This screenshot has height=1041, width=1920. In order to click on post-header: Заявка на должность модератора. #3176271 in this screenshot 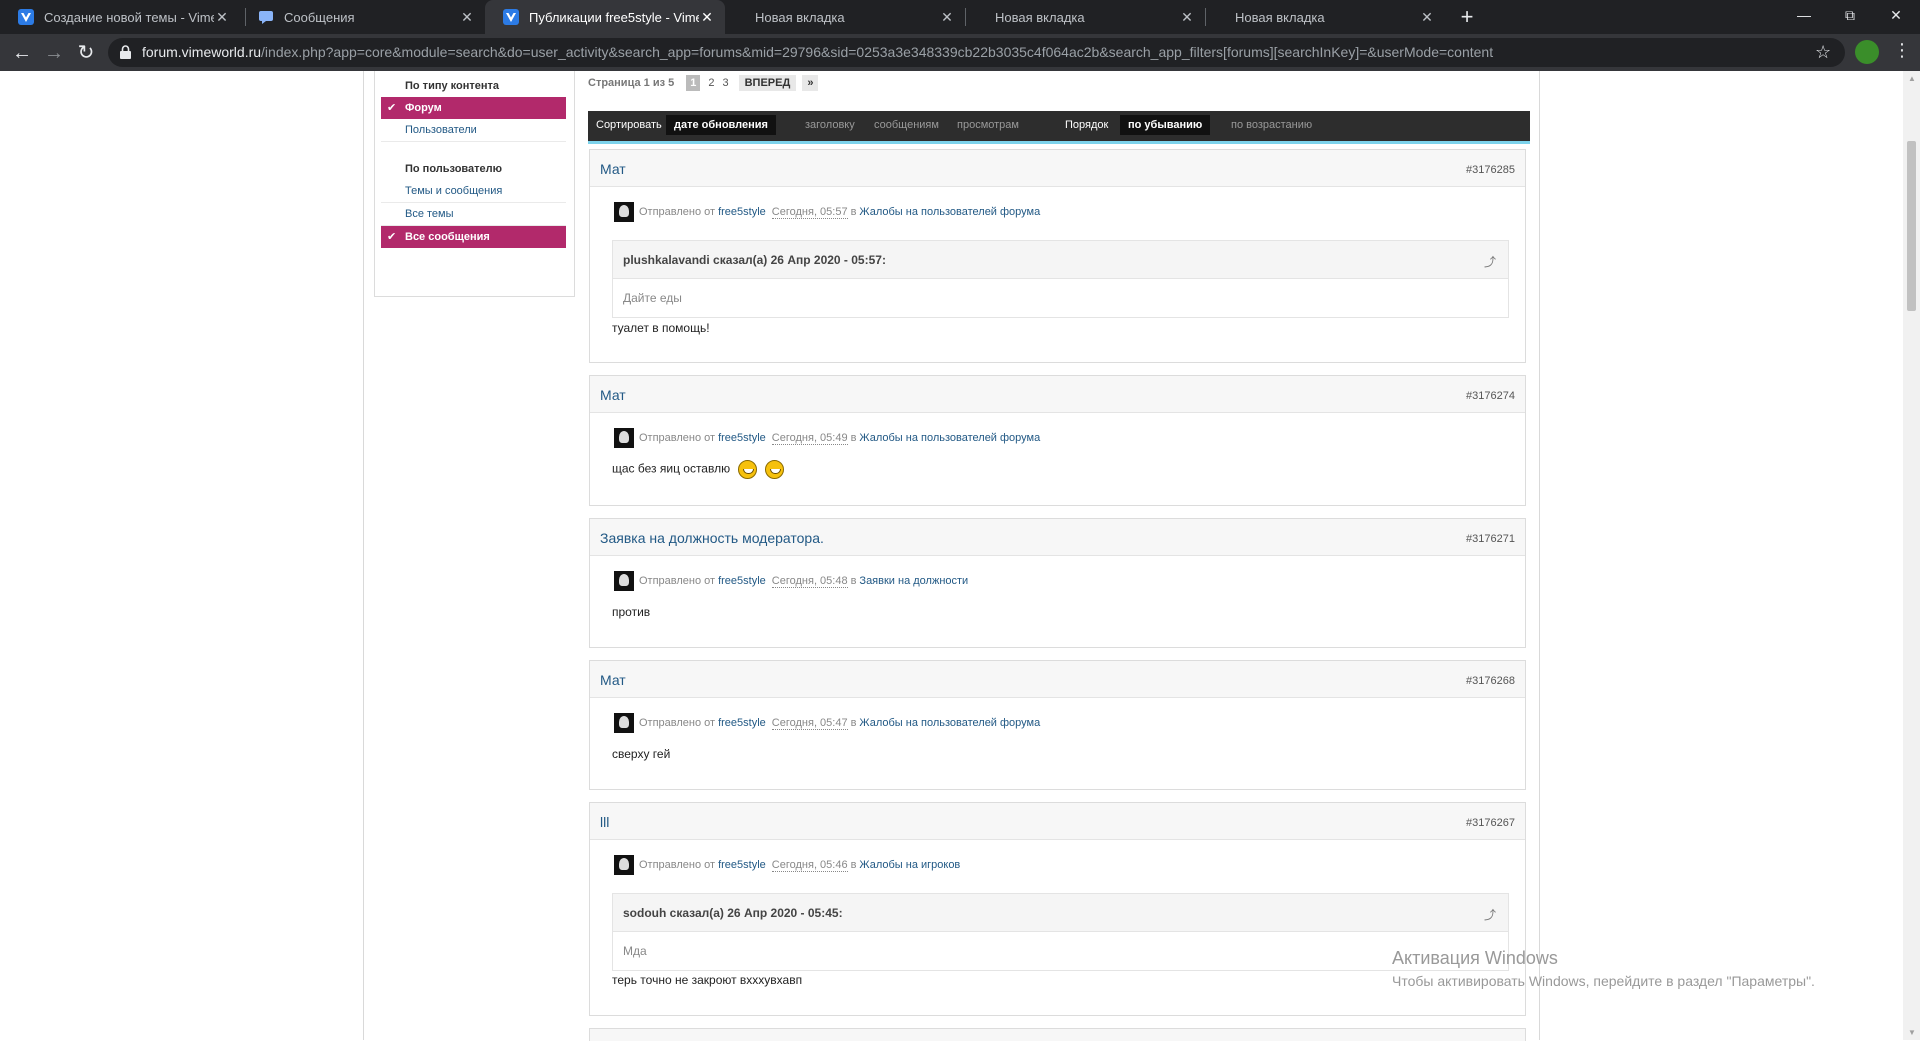, I will do `click(1057, 537)`.